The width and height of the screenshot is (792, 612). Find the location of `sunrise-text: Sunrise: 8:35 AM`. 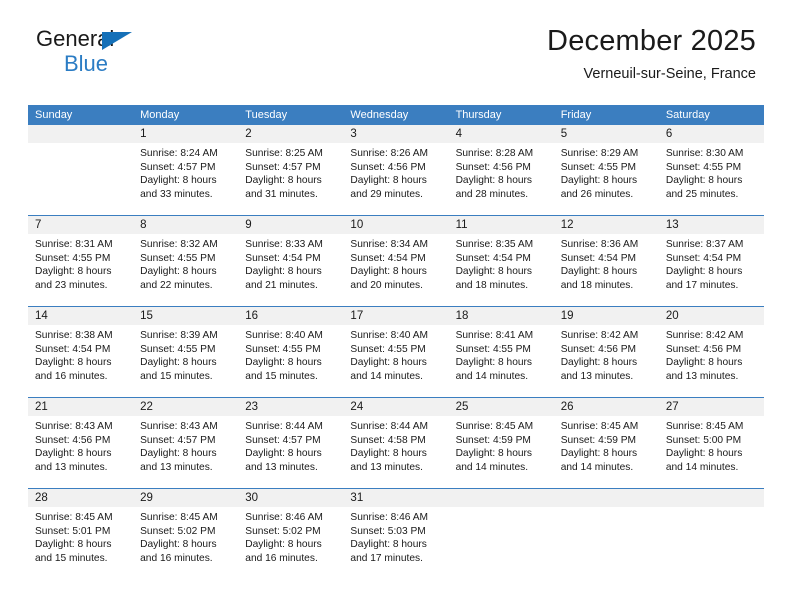

sunrise-text: Sunrise: 8:35 AM is located at coordinates (494, 244).